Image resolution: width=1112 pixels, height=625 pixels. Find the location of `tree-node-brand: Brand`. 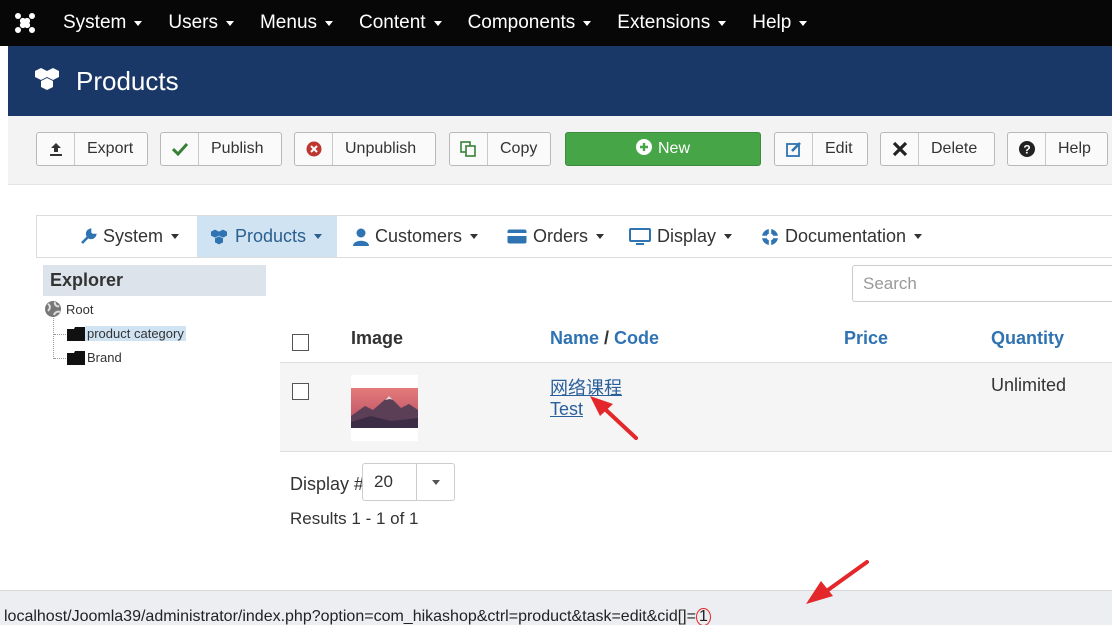

tree-node-brand: Brand is located at coordinates (94, 357).